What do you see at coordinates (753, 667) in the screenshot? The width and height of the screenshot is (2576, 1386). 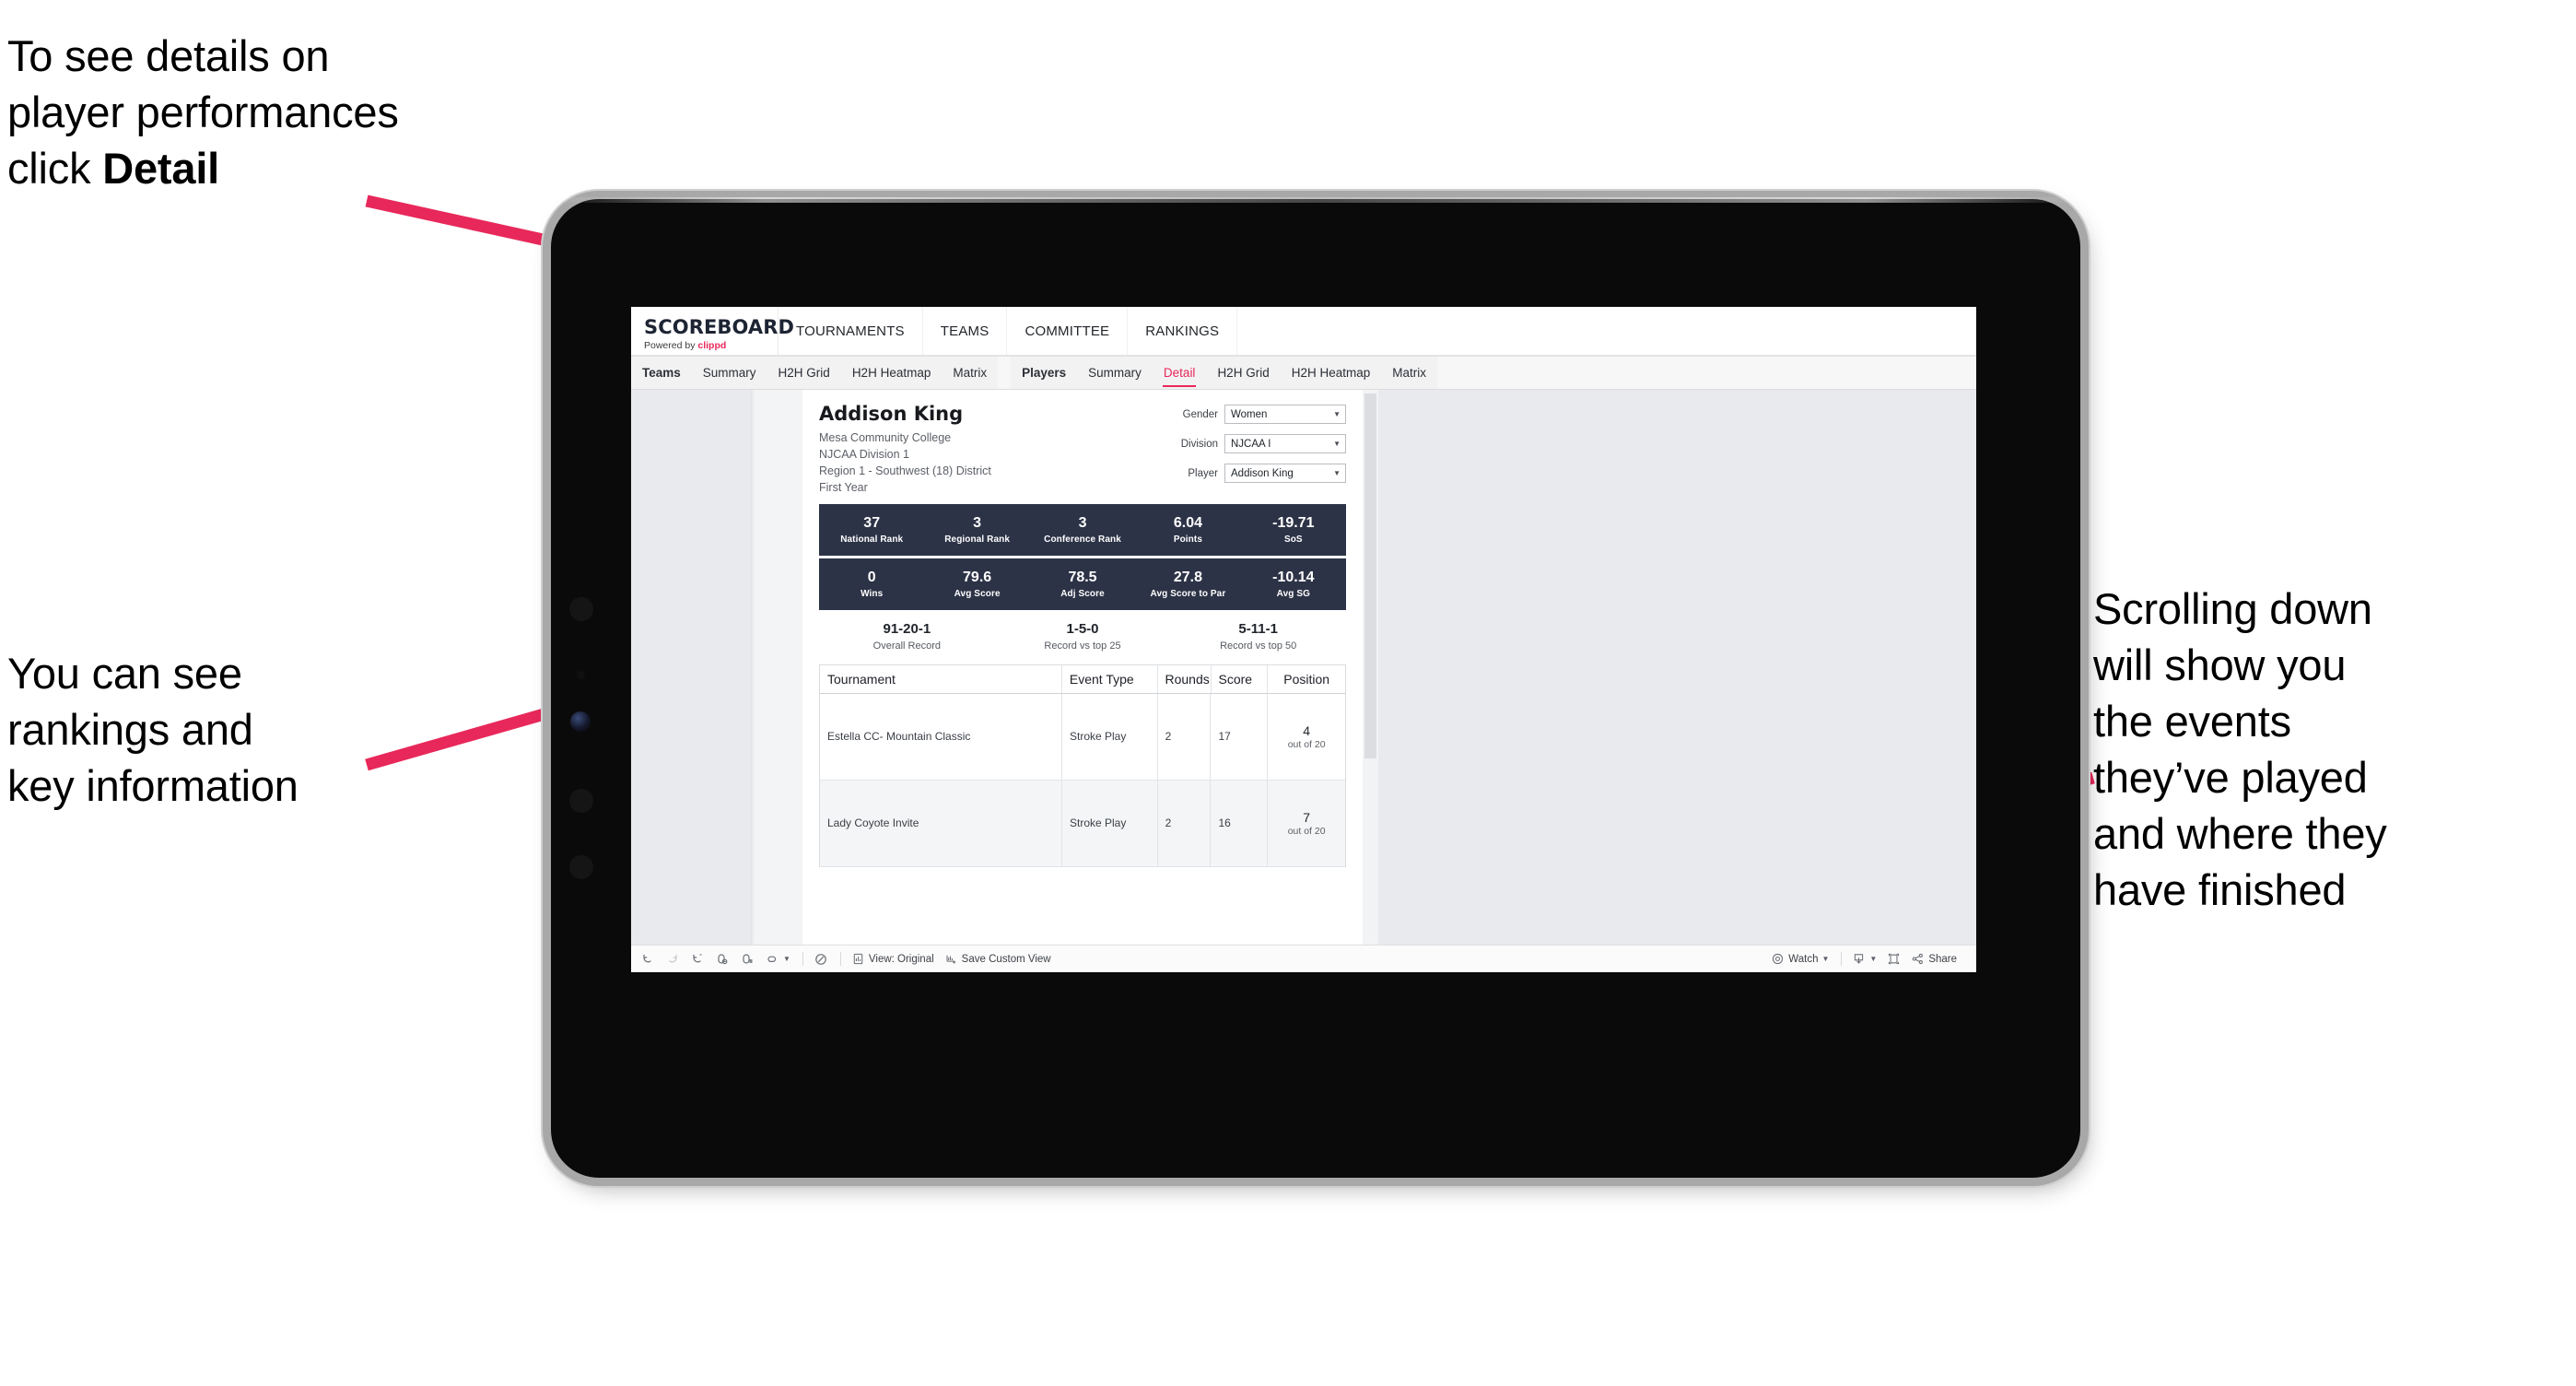 I see `sheet-shadow` at bounding box center [753, 667].